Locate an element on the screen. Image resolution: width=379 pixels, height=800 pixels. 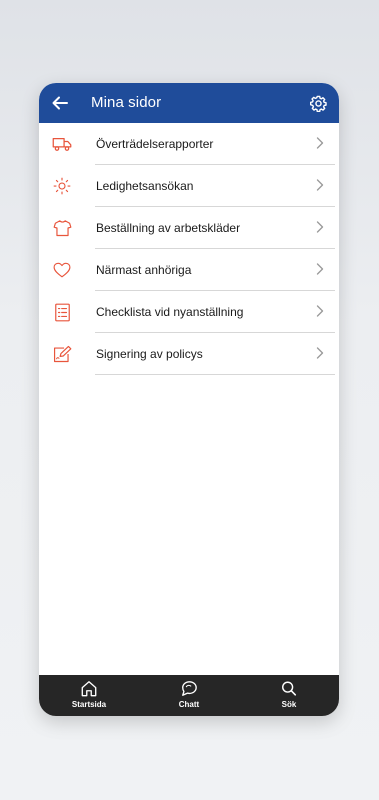
tab-label: Startsida is located at coordinates (89, 704).